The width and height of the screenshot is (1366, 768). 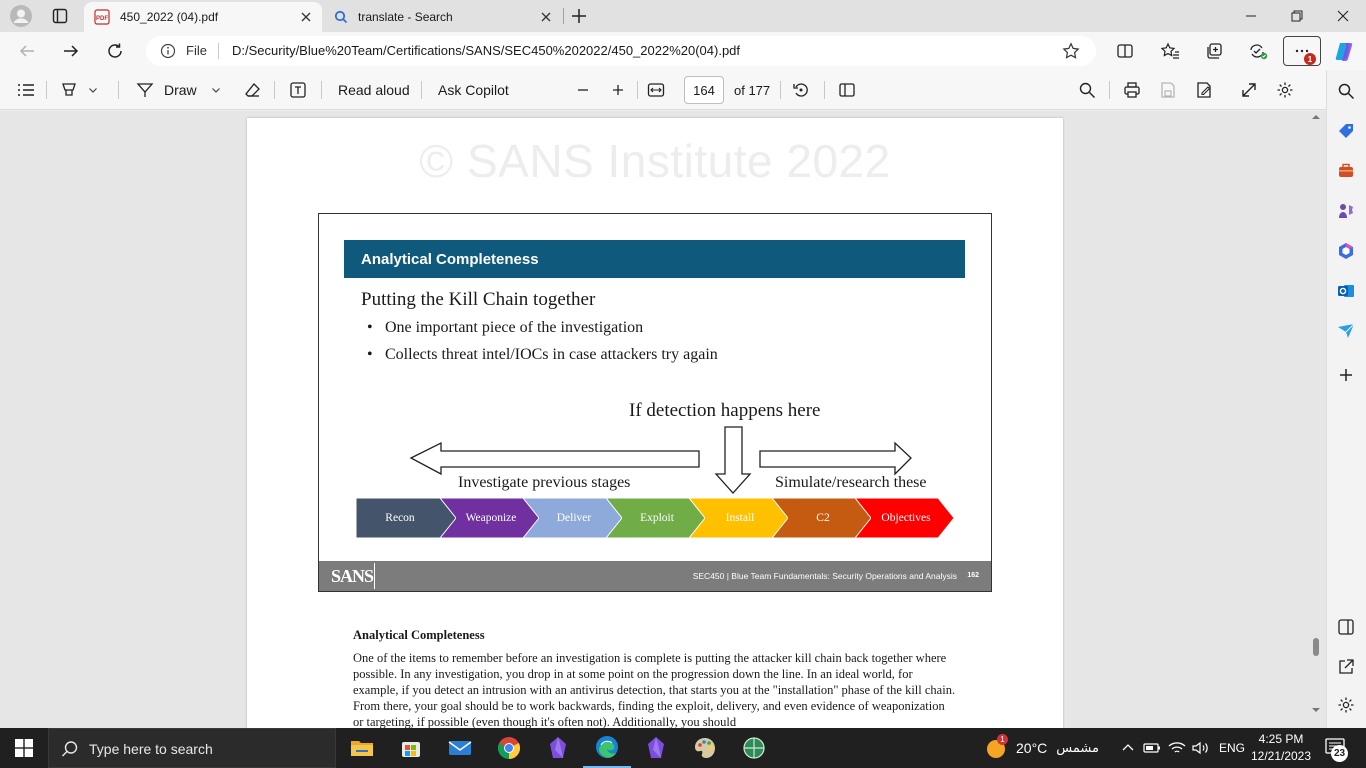 What do you see at coordinates (151, 749) in the screenshot?
I see `search-placeholder: Type here to search` at bounding box center [151, 749].